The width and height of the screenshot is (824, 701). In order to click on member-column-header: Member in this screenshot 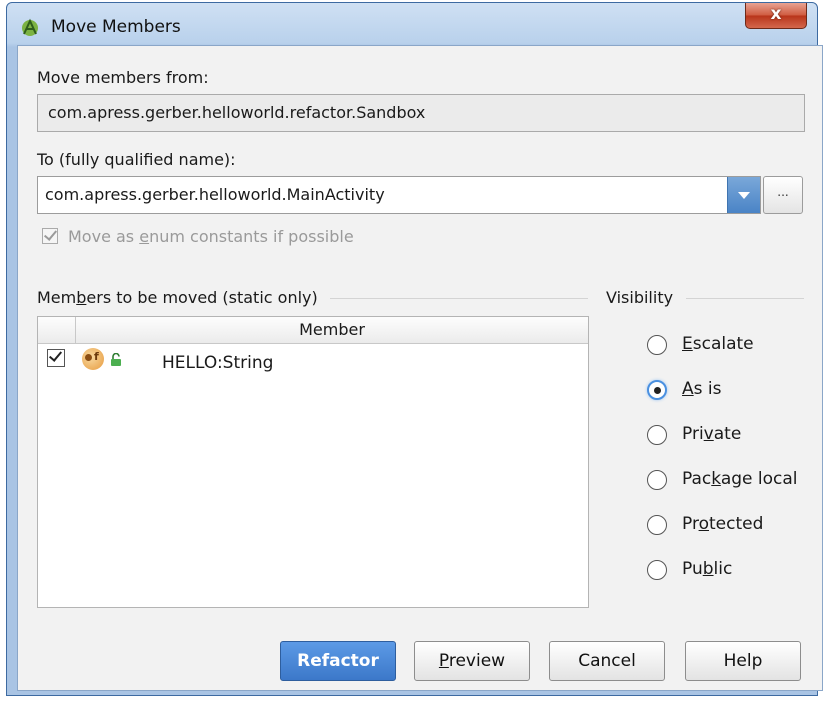, I will do `click(332, 329)`.